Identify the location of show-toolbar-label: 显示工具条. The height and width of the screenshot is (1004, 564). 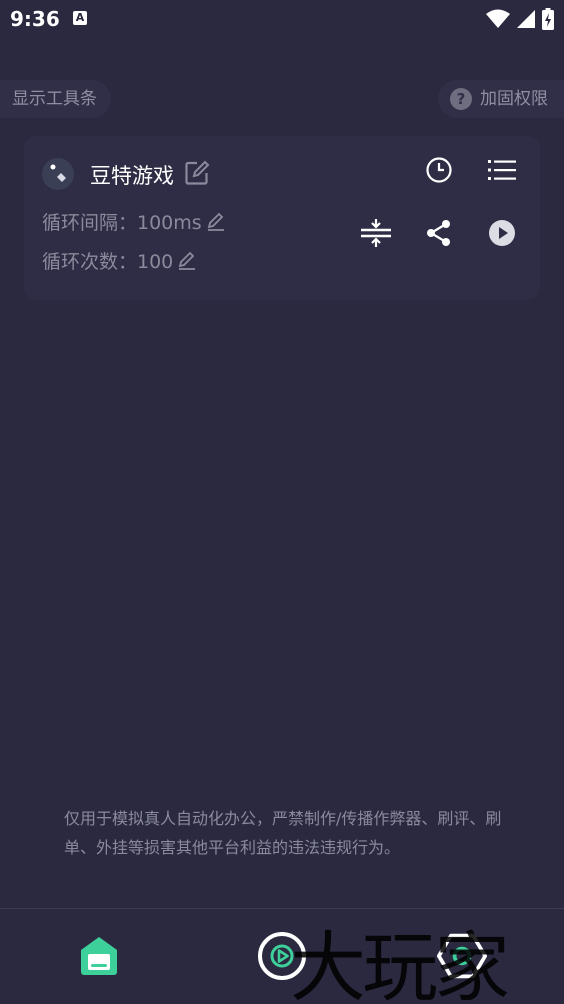
(54, 99).